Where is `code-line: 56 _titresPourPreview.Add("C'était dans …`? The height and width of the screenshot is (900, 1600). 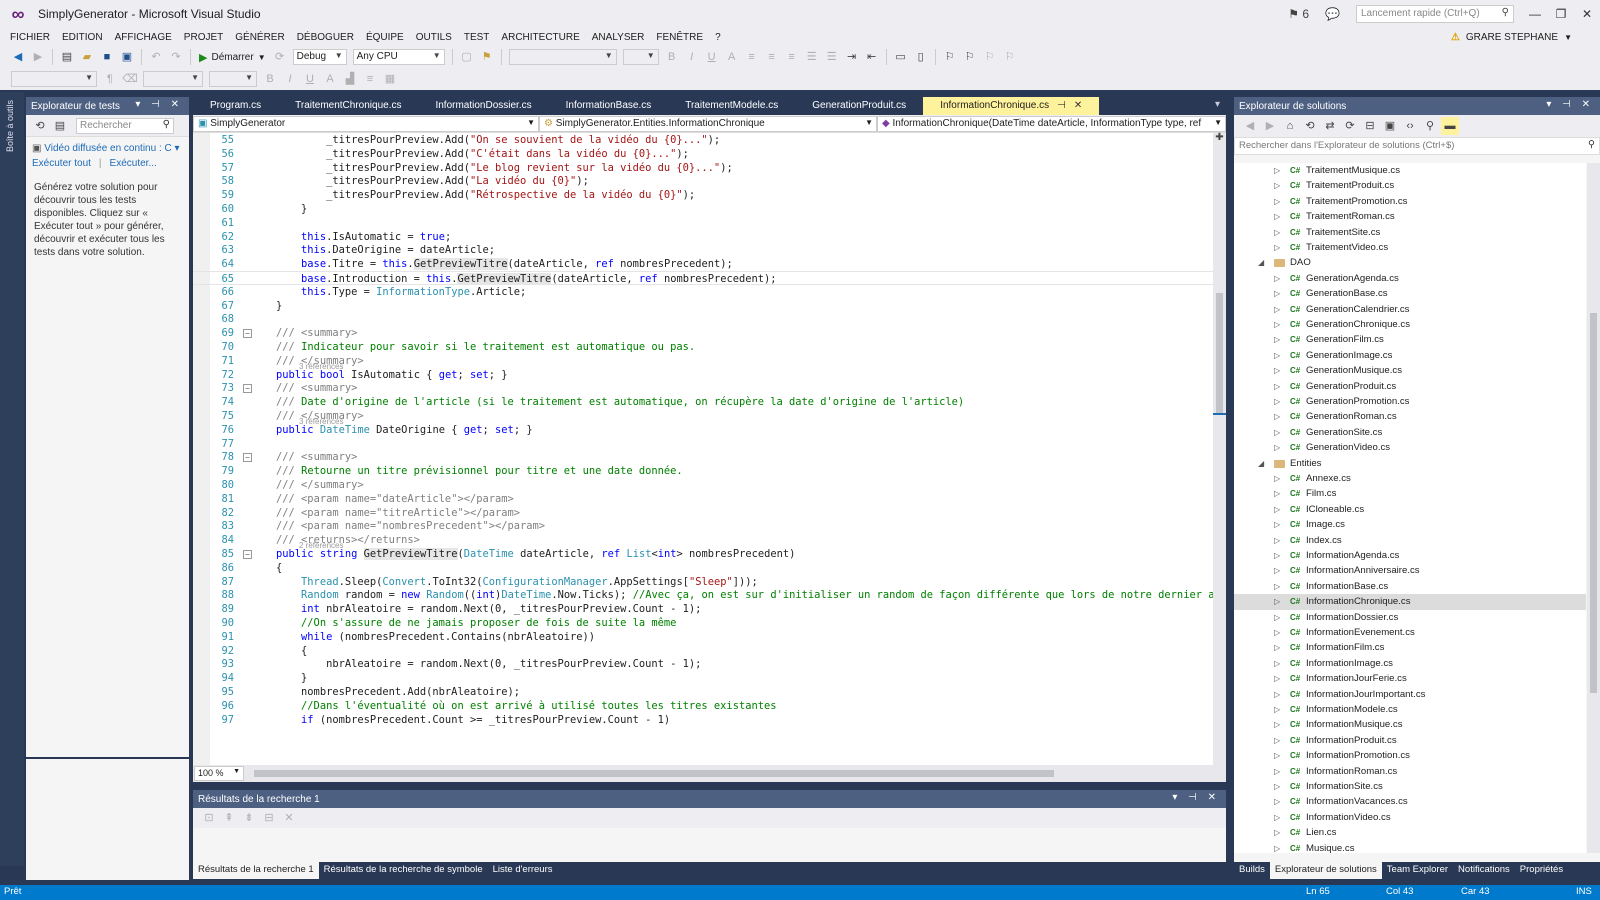
code-line: 56 _titresPourPreview.Add("C'était dans … is located at coordinates (703, 154).